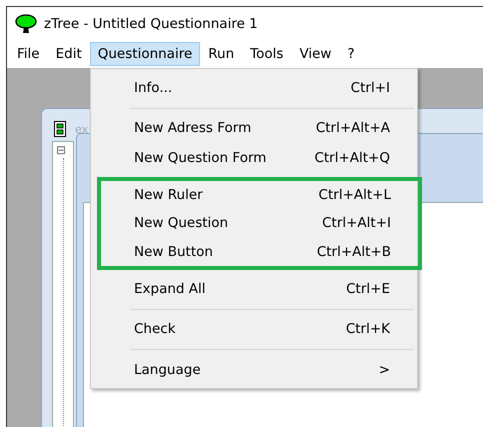  I want to click on menu-item: Run, so click(221, 54).